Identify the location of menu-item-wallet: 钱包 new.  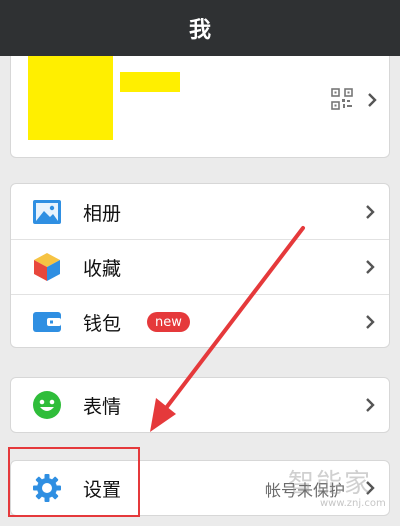
(200, 322).